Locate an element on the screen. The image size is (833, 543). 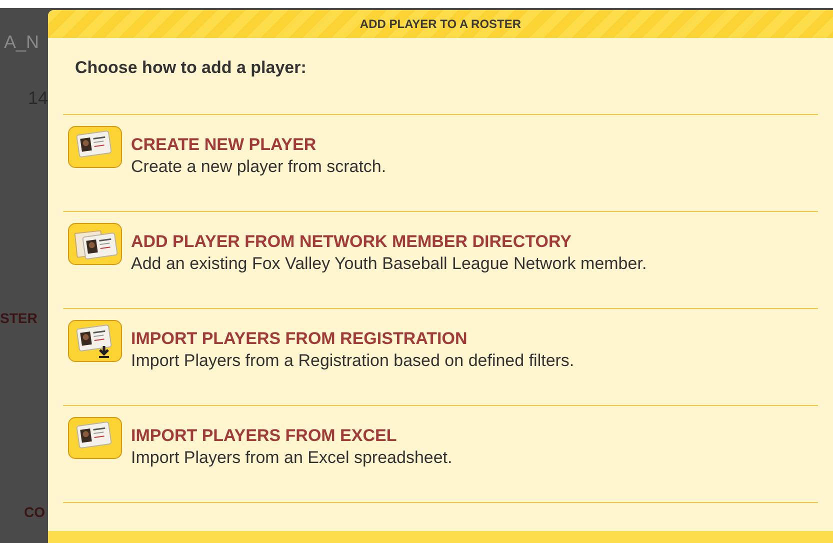
option-title: IMPORT PLAYERS FROM EXCEL is located at coordinates (264, 436).